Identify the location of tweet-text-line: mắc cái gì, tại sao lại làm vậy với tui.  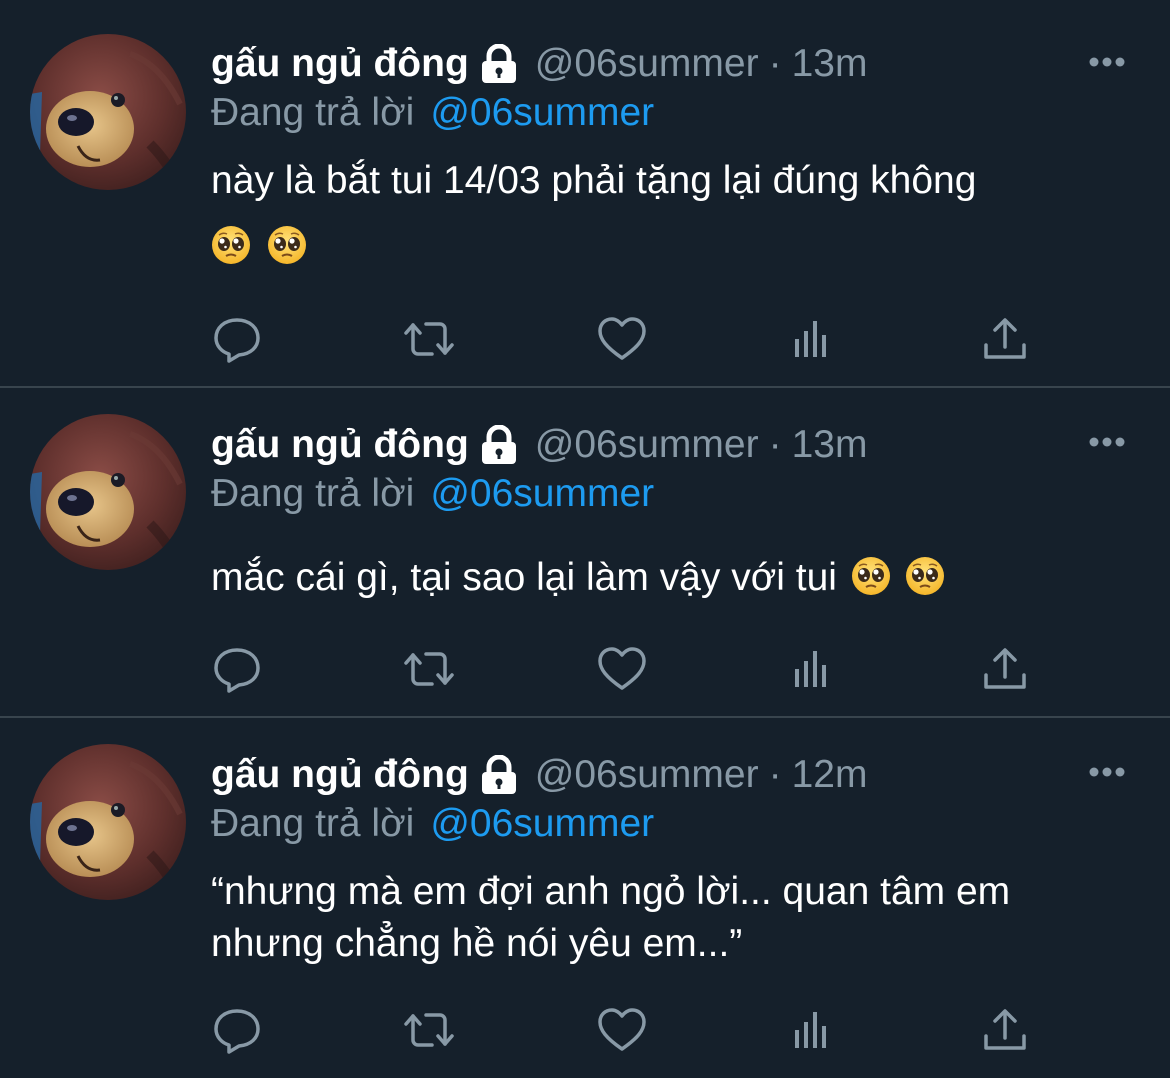
(676, 578).